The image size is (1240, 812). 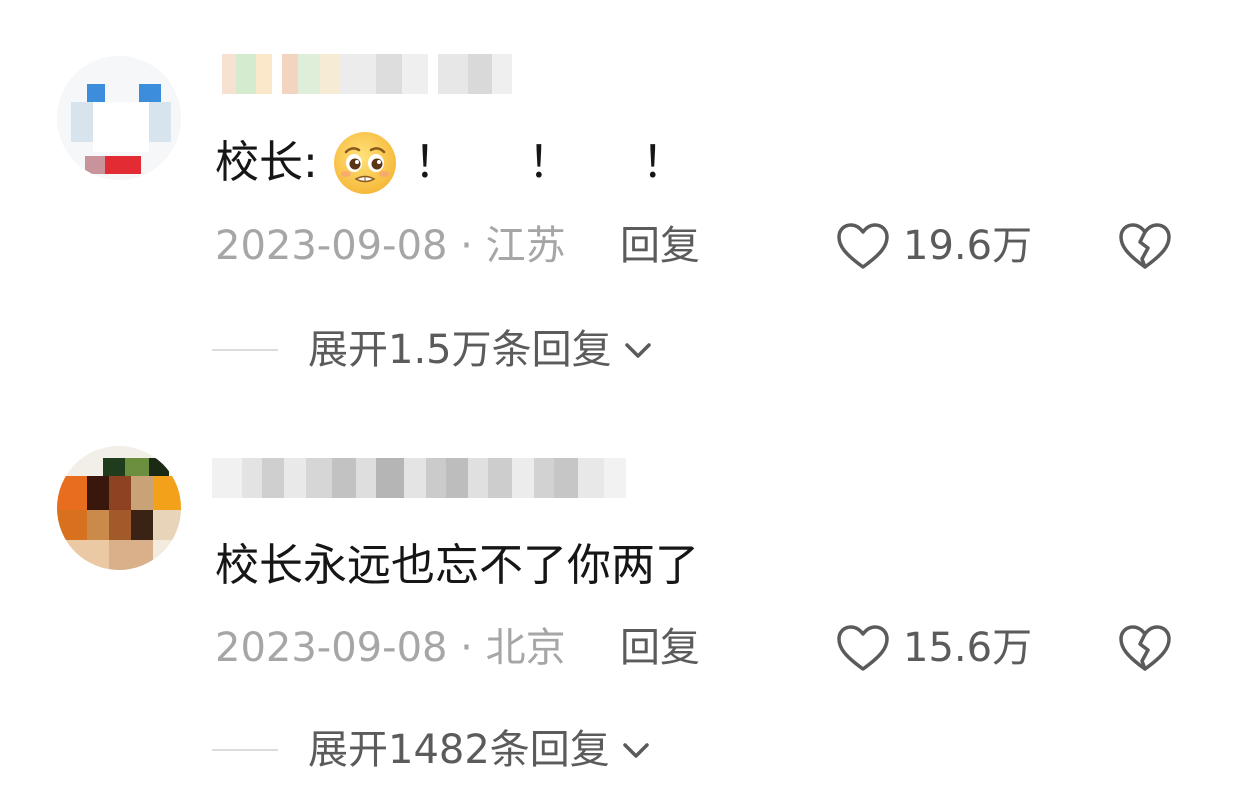 What do you see at coordinates (705, 648) in the screenshot?
I see `comment-meta: 2023-09-08 · 北京 回复 15.6万` at bounding box center [705, 648].